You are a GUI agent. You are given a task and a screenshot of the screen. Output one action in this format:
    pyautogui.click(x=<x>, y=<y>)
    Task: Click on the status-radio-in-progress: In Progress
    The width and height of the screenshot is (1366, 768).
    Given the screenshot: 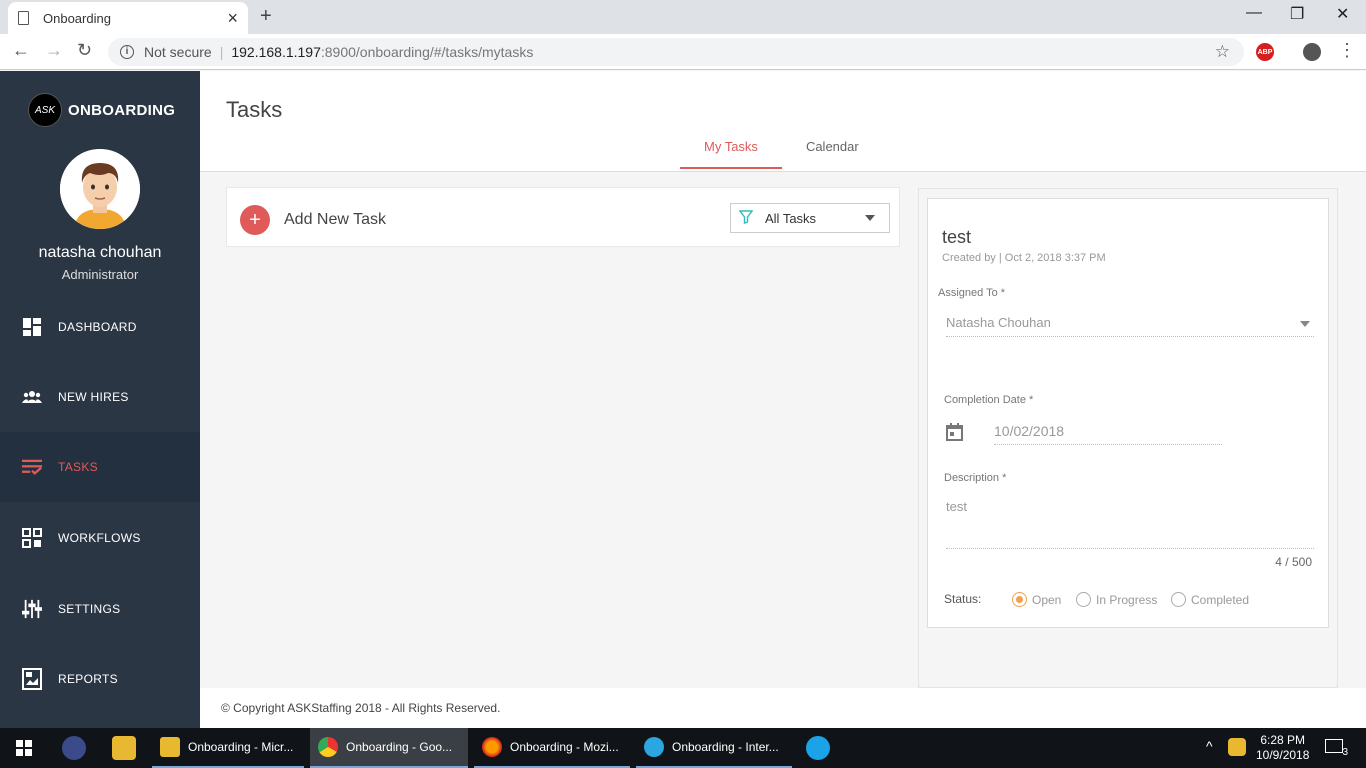 What is the action you would take?
    pyautogui.click(x=1116, y=599)
    